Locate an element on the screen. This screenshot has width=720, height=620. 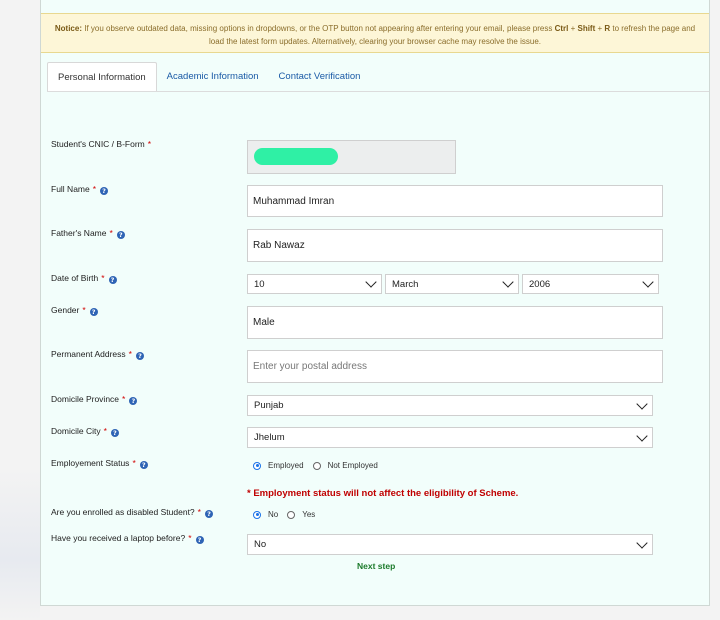
dob-year-select: 2006 is located at coordinates (590, 284).